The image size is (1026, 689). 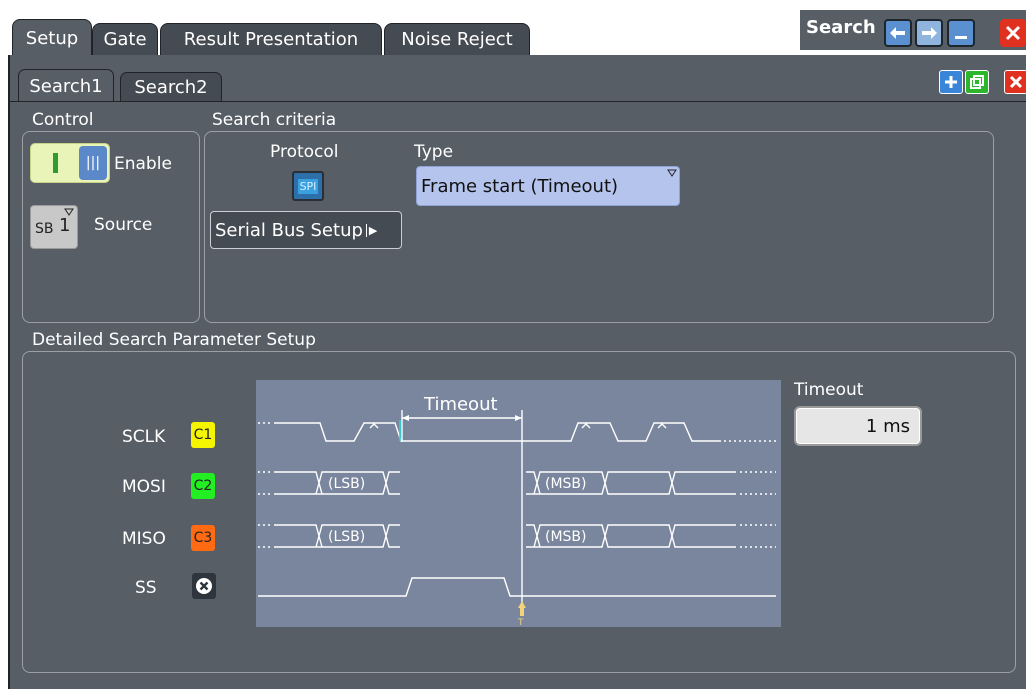 I want to click on type-value: Frame start (Timeout), so click(x=520, y=186).